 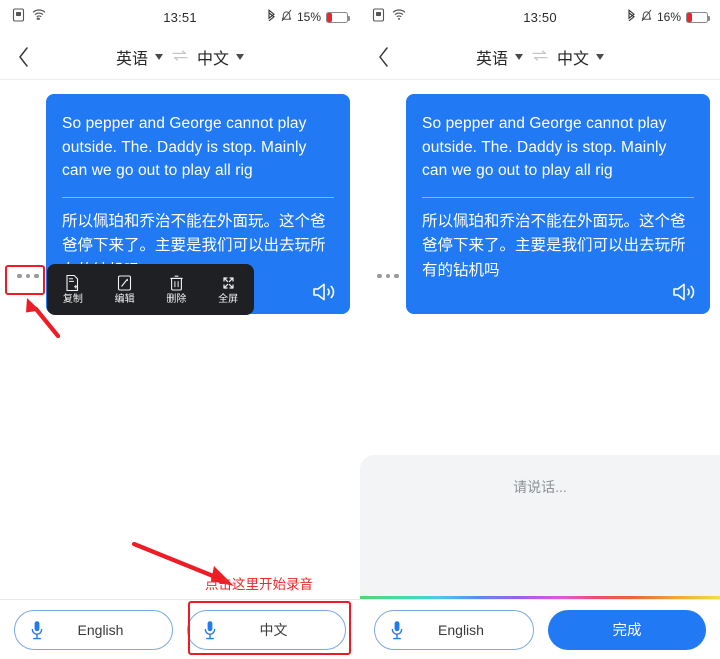 I want to click on context-menu-item-delete: 删除, so click(x=177, y=289).